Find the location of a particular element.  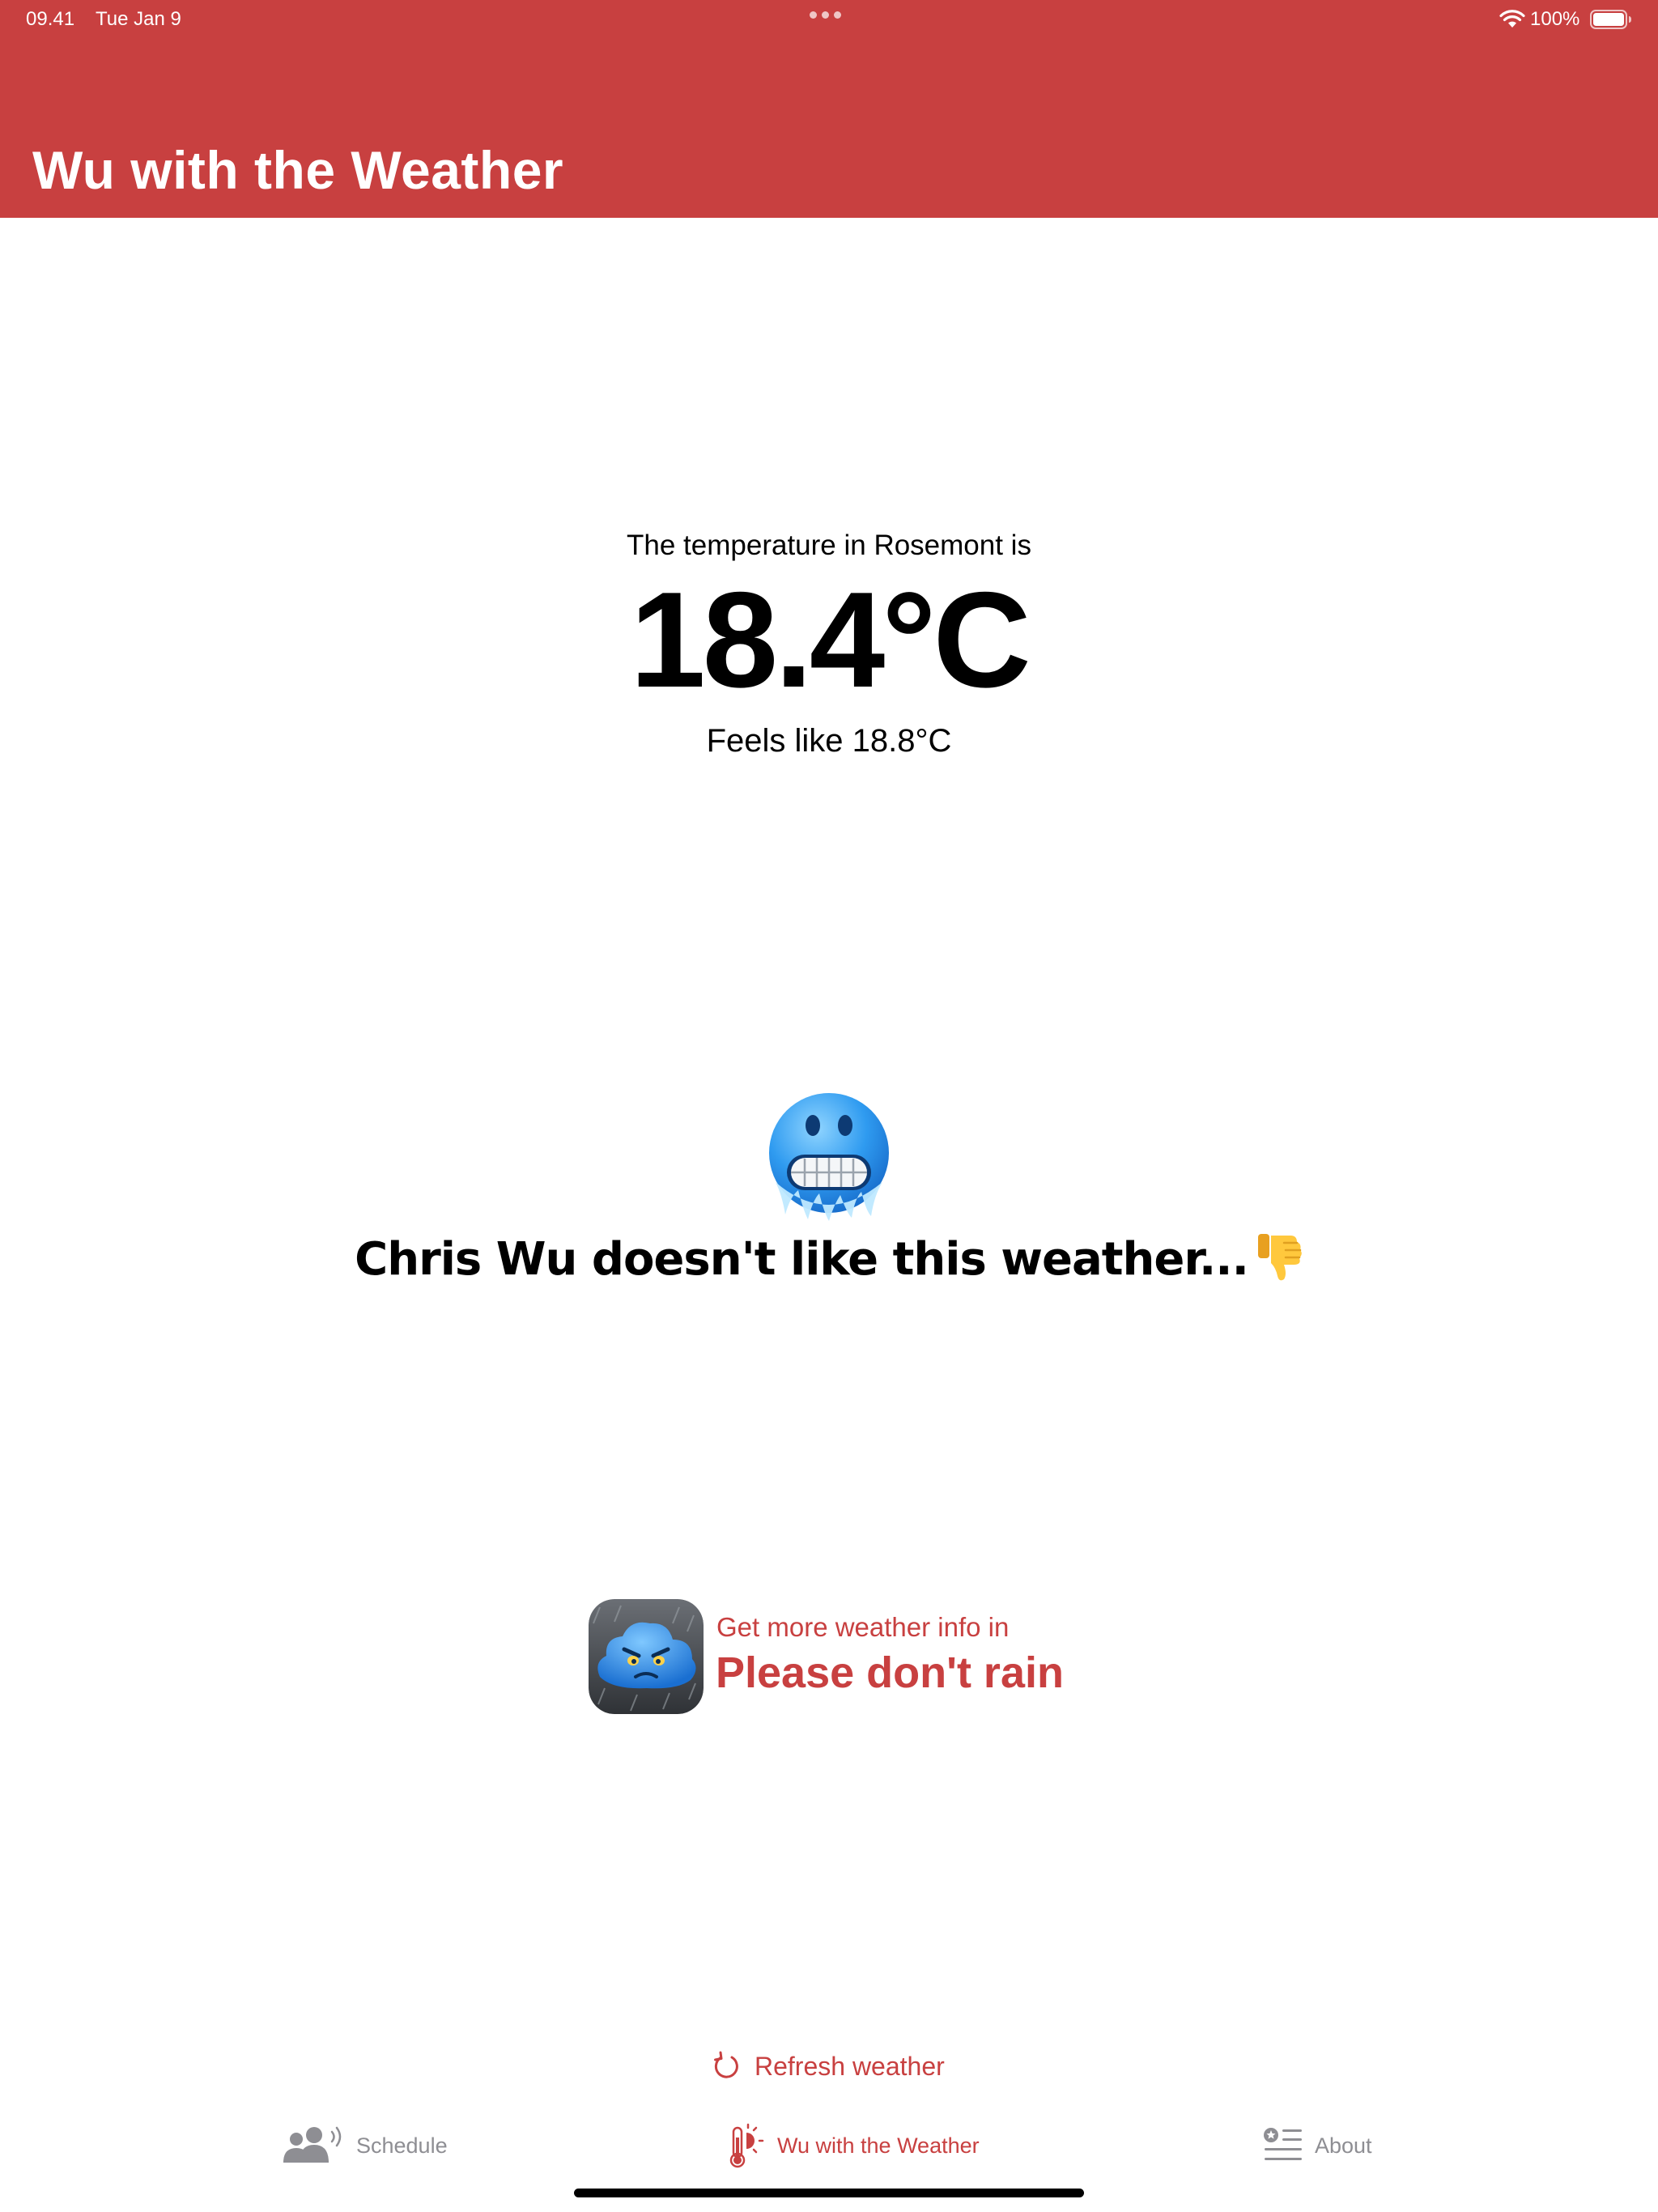

tab-about-label: About is located at coordinates (1343, 2146).